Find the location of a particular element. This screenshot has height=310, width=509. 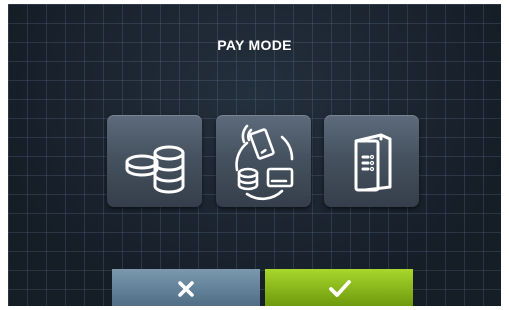

coins-icon is located at coordinates (155, 169).